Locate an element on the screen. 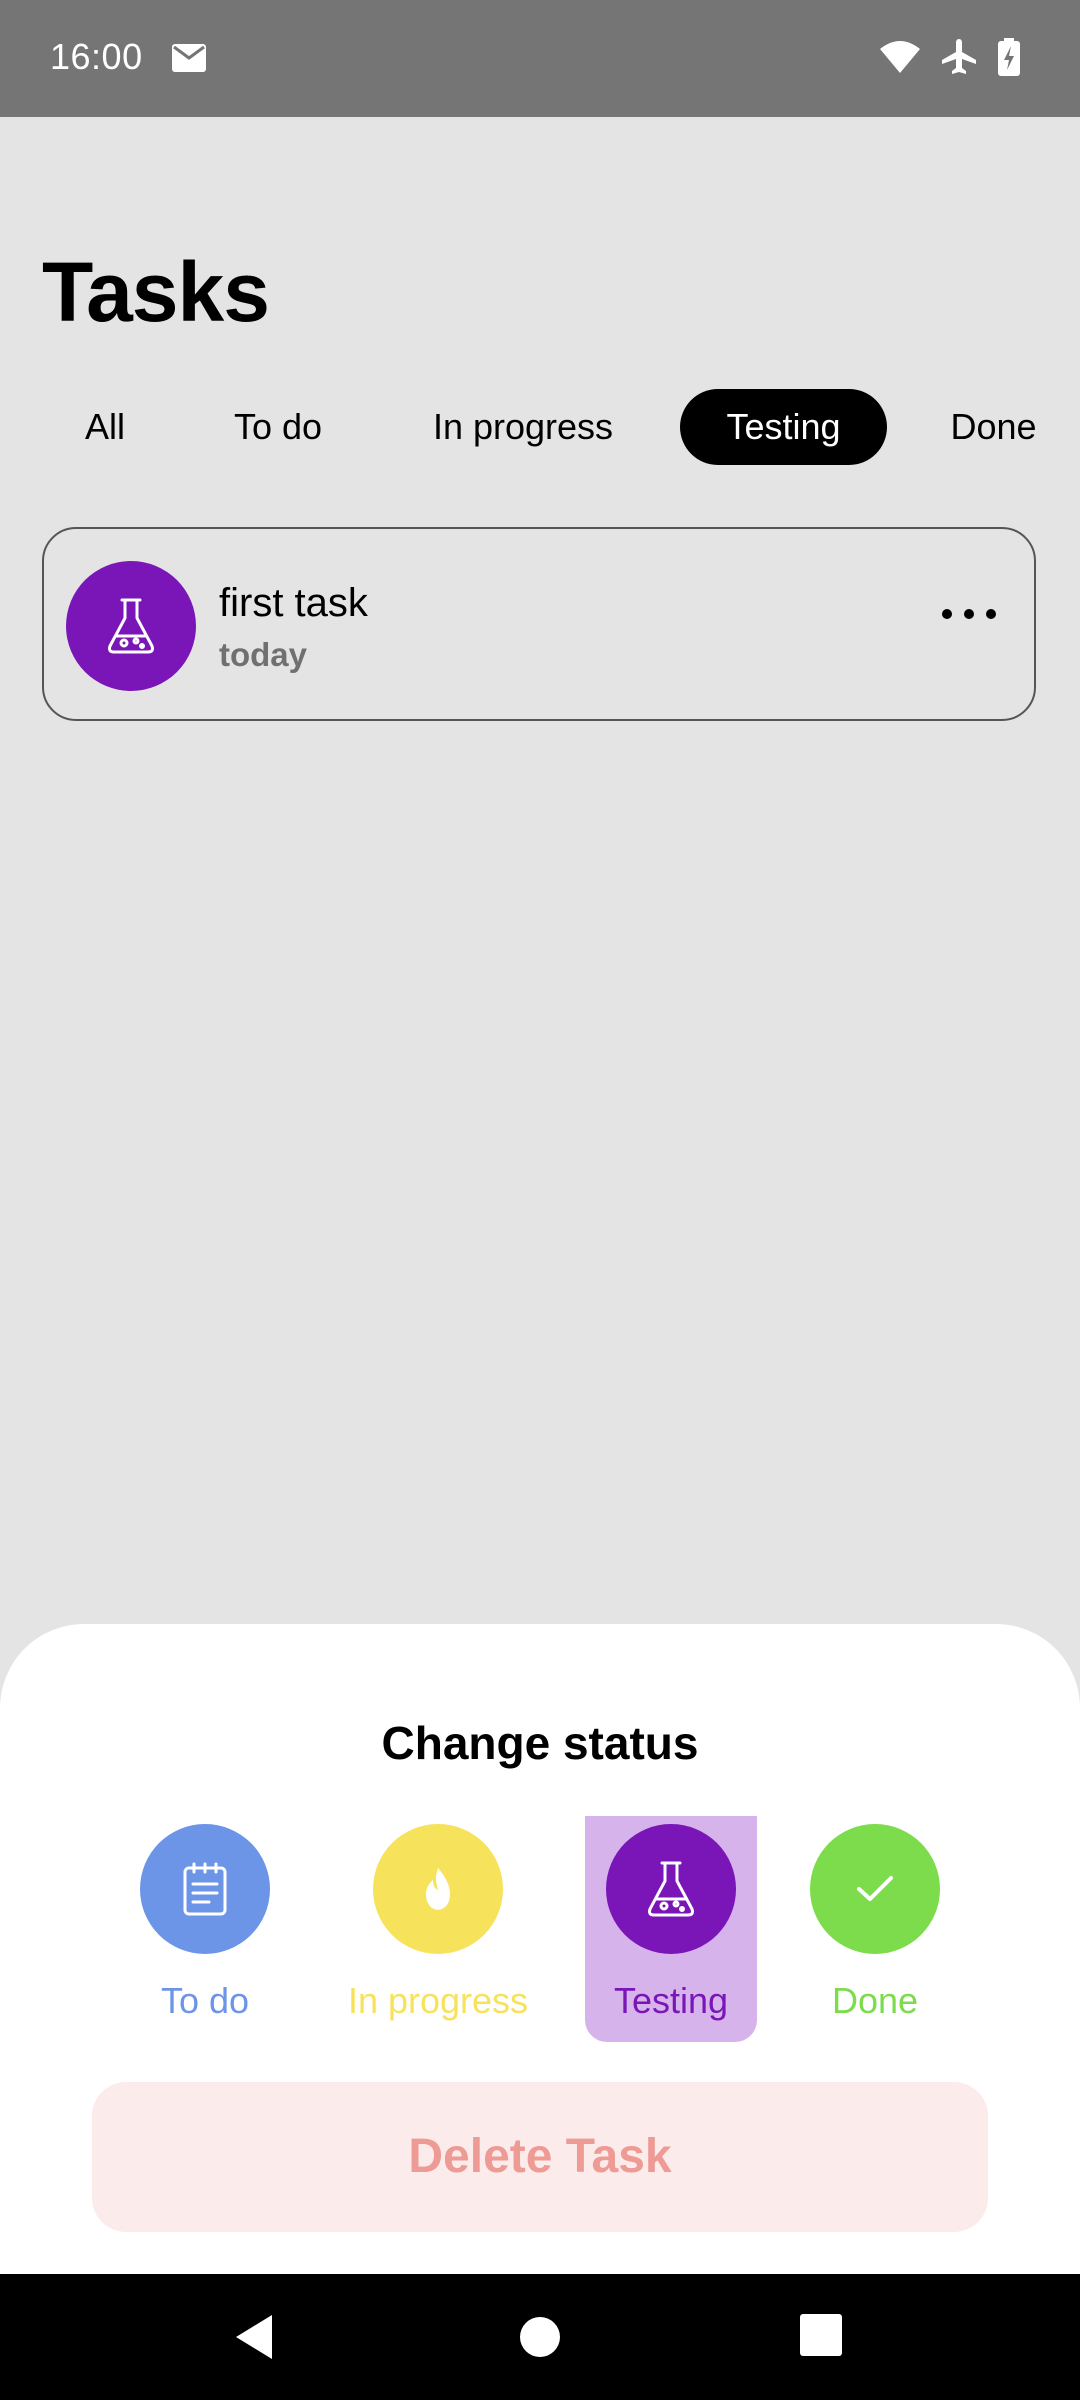 Image resolution: width=1080 pixels, height=2400 pixels. tab-done: Done is located at coordinates (993, 427).